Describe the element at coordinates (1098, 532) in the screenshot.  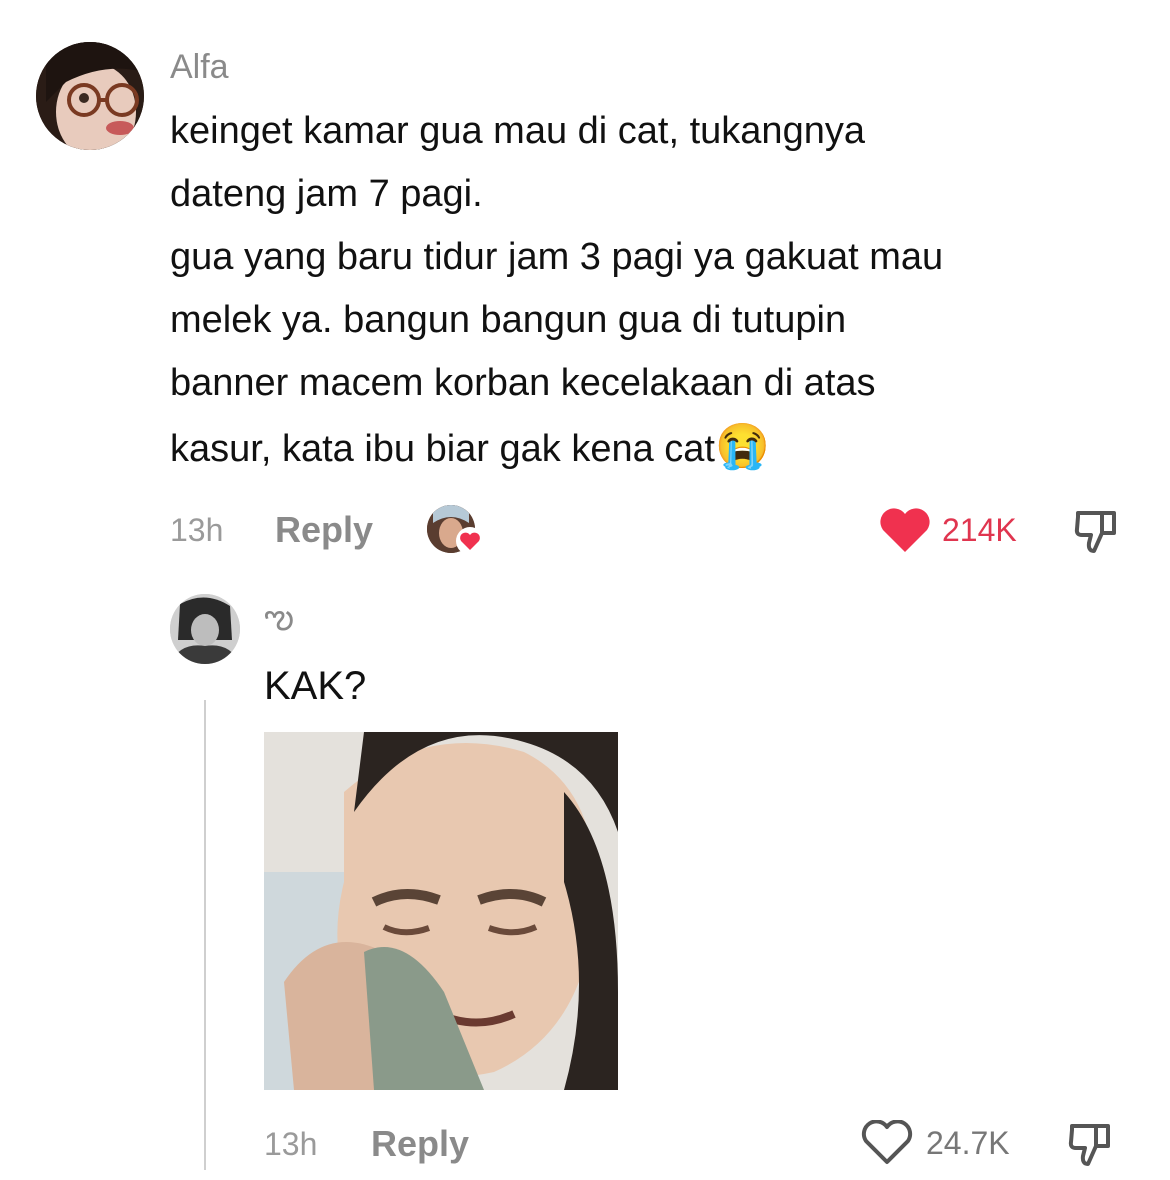
I see `dislike-icon` at that location.